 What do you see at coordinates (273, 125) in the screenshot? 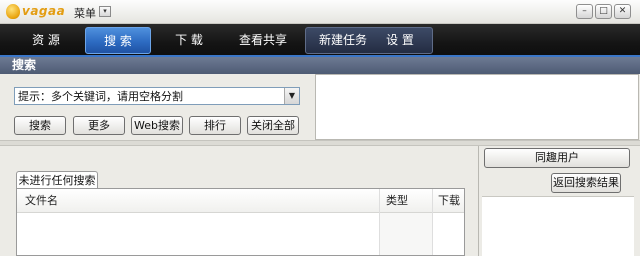
I see `close-all-button: 关闭全部` at bounding box center [273, 125].